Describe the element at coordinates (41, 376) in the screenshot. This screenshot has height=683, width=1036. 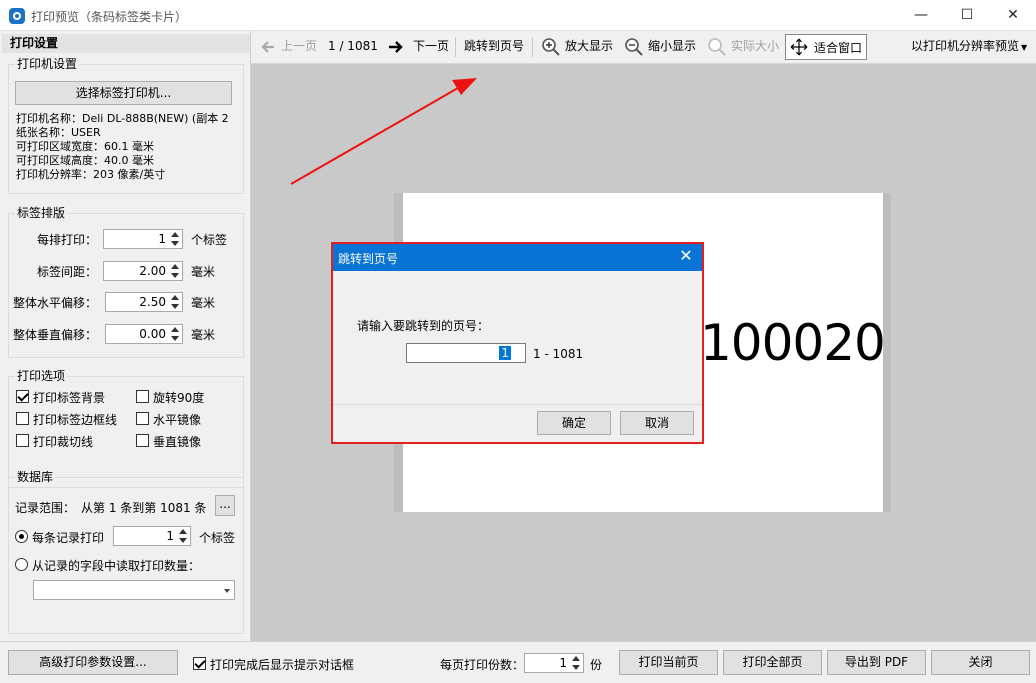
I see `options-group-title: 打印选项` at that location.